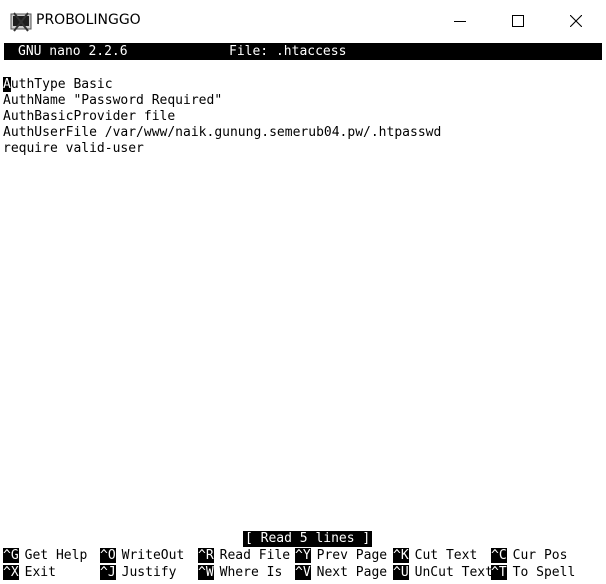 The image size is (606, 584). What do you see at coordinates (303, 22) in the screenshot?
I see `title-bar: PROBOLINGGO` at bounding box center [303, 22].